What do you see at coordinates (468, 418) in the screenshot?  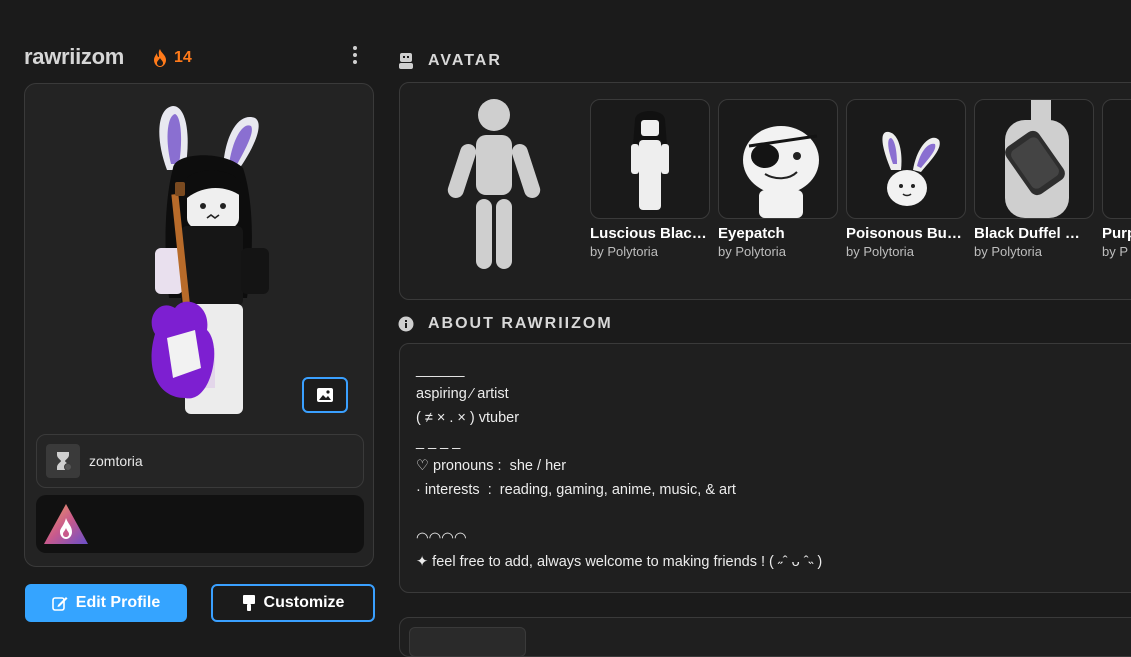 I see `about-line: ( ≠ × . × ) vtuber` at bounding box center [468, 418].